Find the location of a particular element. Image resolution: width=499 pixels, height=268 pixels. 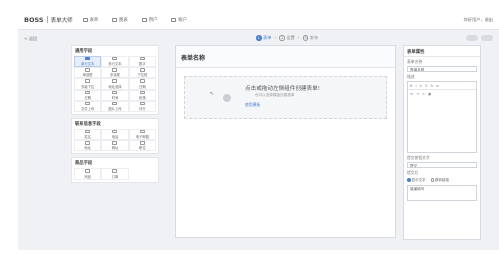

radio-option: 跳转链接 is located at coordinates (439, 180).